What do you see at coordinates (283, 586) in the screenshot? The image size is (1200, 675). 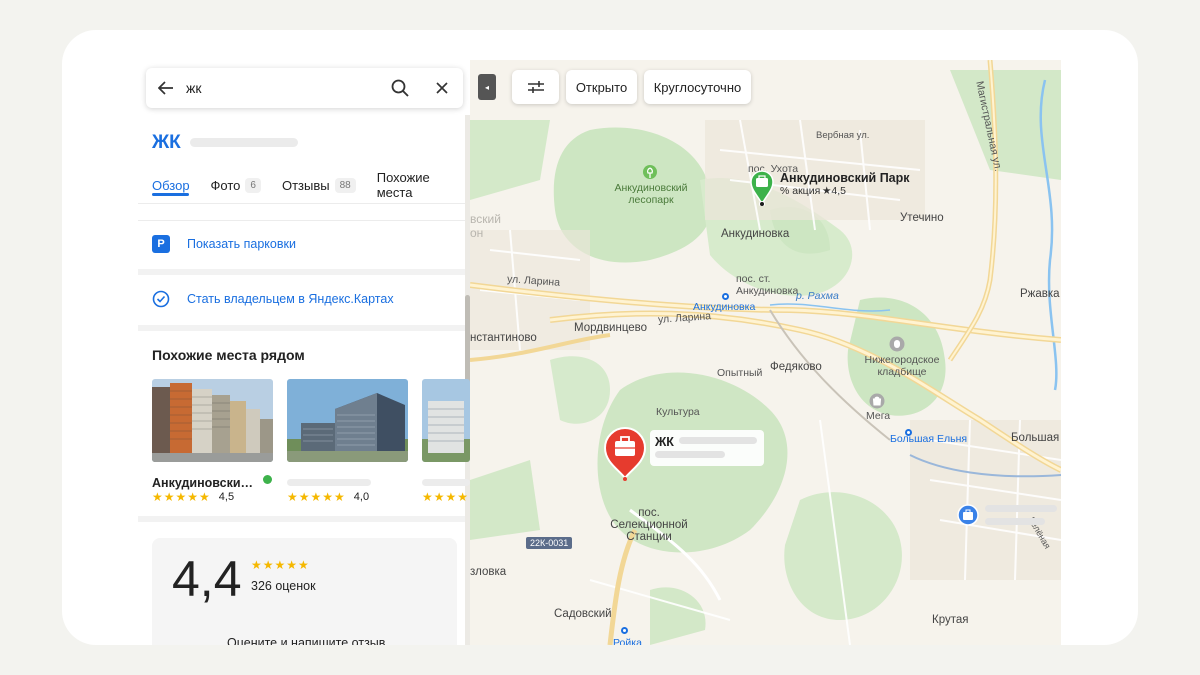 I see `rating-count: 326 оценок` at bounding box center [283, 586].